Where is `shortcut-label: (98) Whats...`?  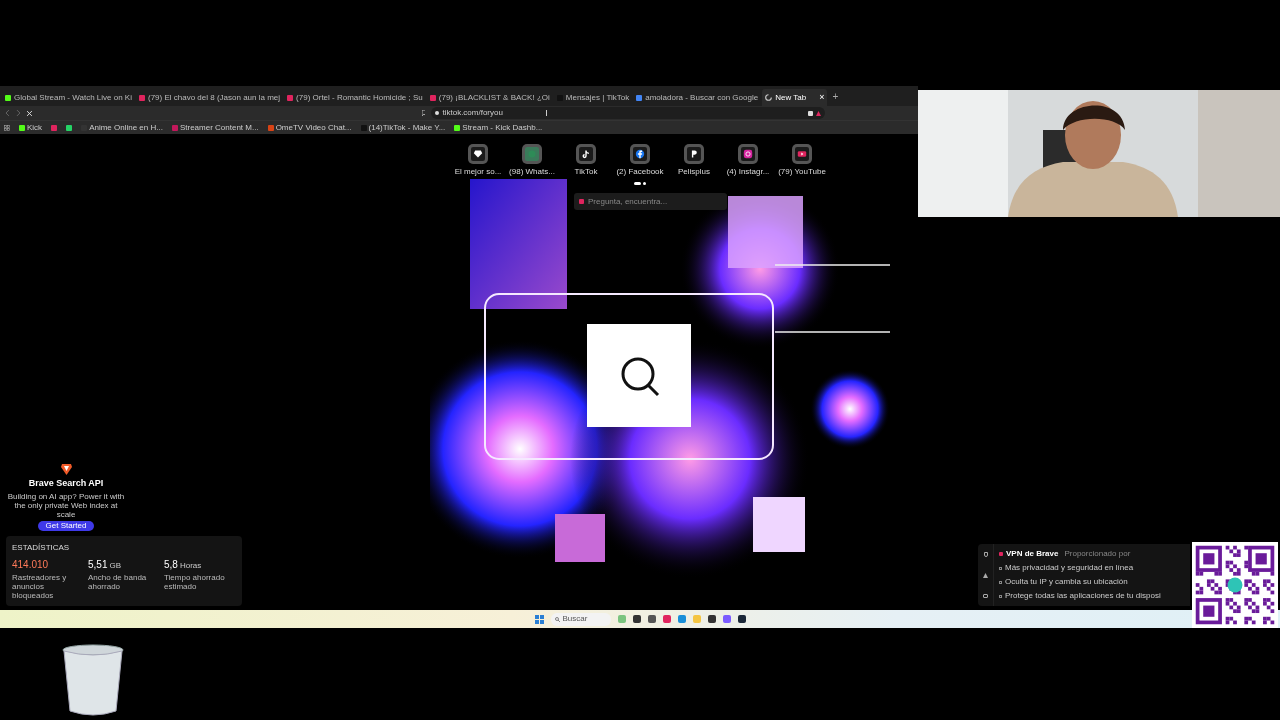 shortcut-label: (98) Whats... is located at coordinates (532, 172).